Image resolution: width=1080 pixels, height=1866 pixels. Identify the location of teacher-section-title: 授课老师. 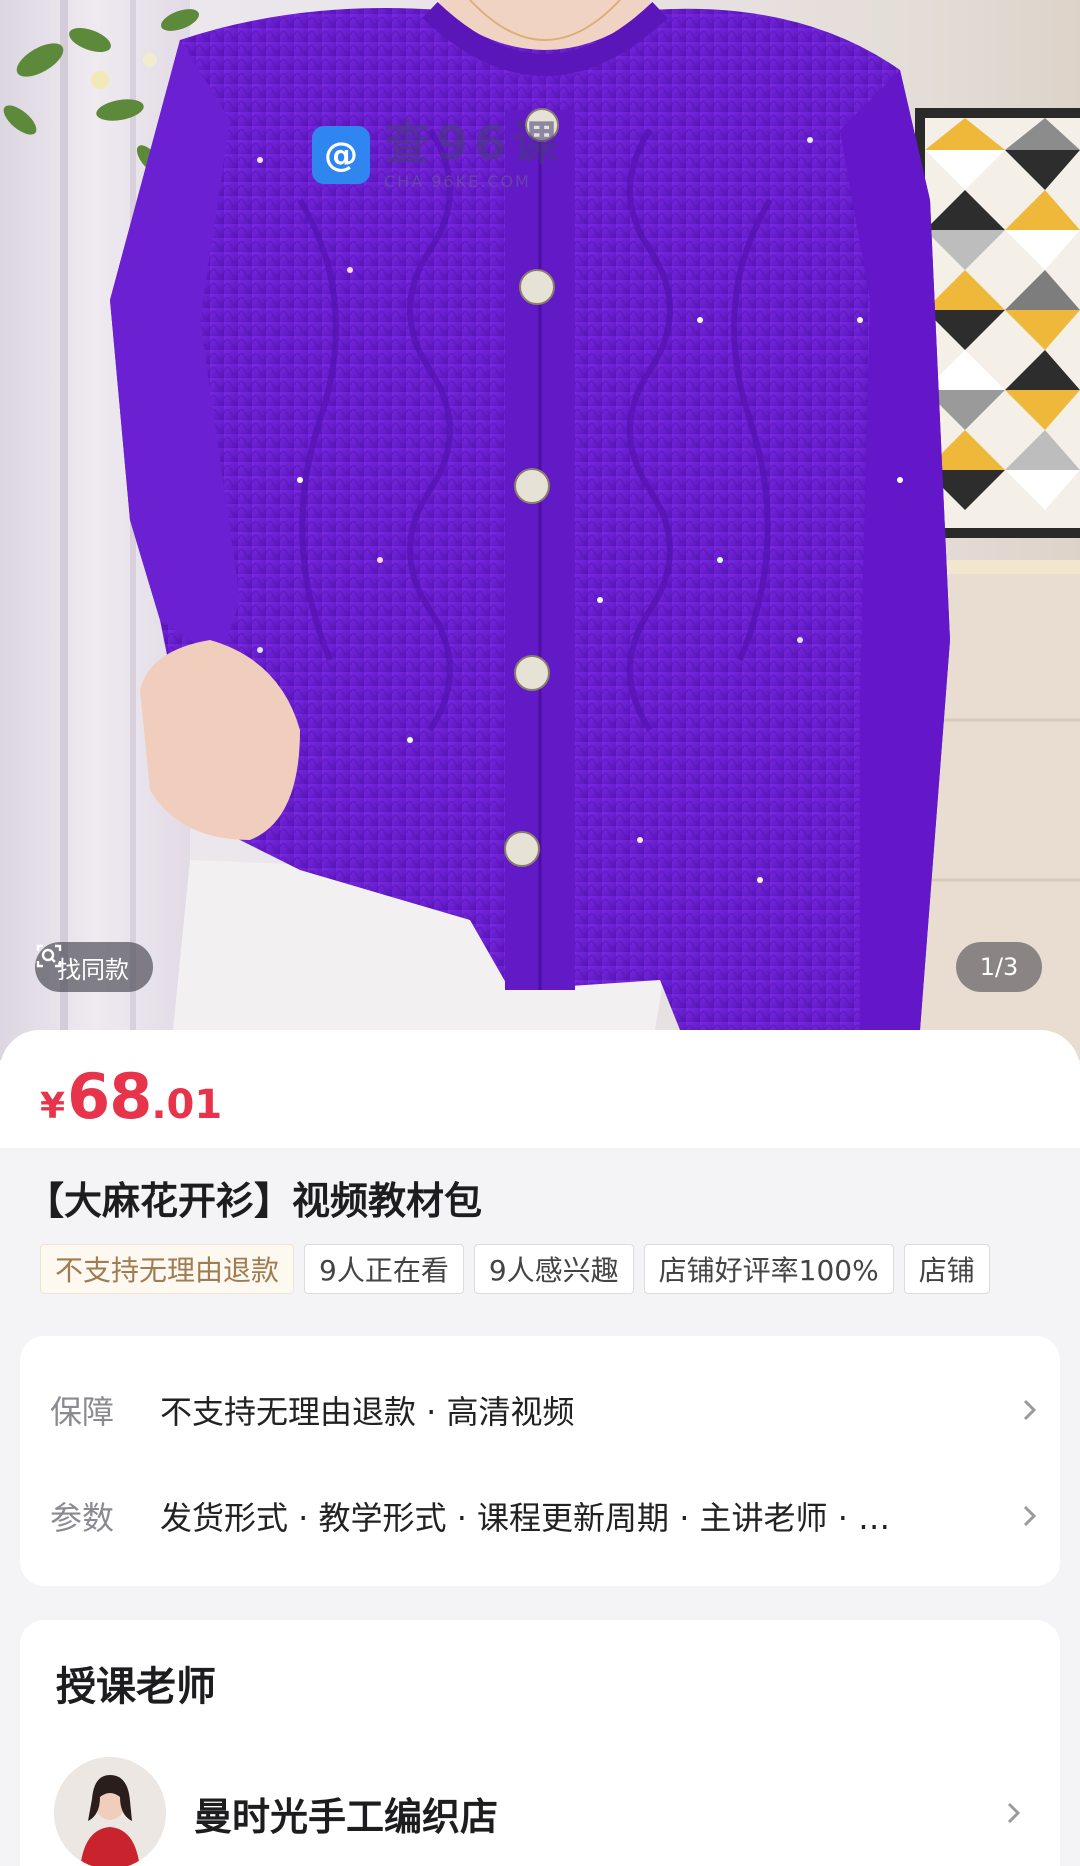
(136, 1687).